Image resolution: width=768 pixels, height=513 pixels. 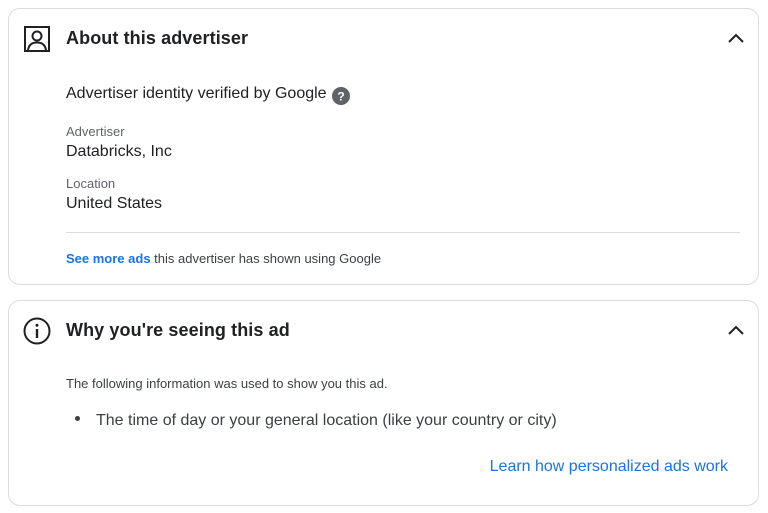 I want to click on advertiser-name: Databricks, Inc, so click(x=119, y=151).